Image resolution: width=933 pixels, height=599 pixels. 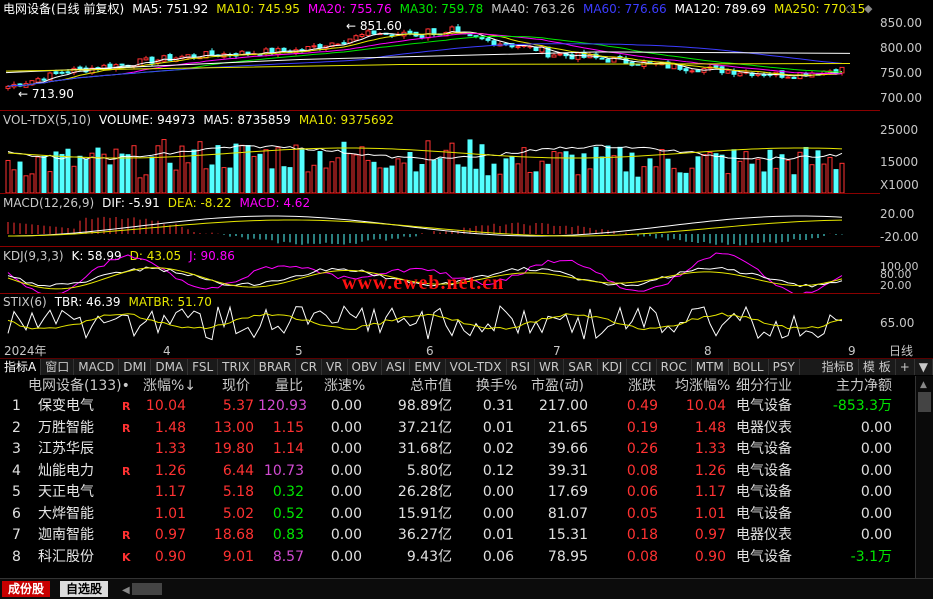 What do you see at coordinates (784, 367) in the screenshot?
I see `indicator-tab: PSY` at bounding box center [784, 367].